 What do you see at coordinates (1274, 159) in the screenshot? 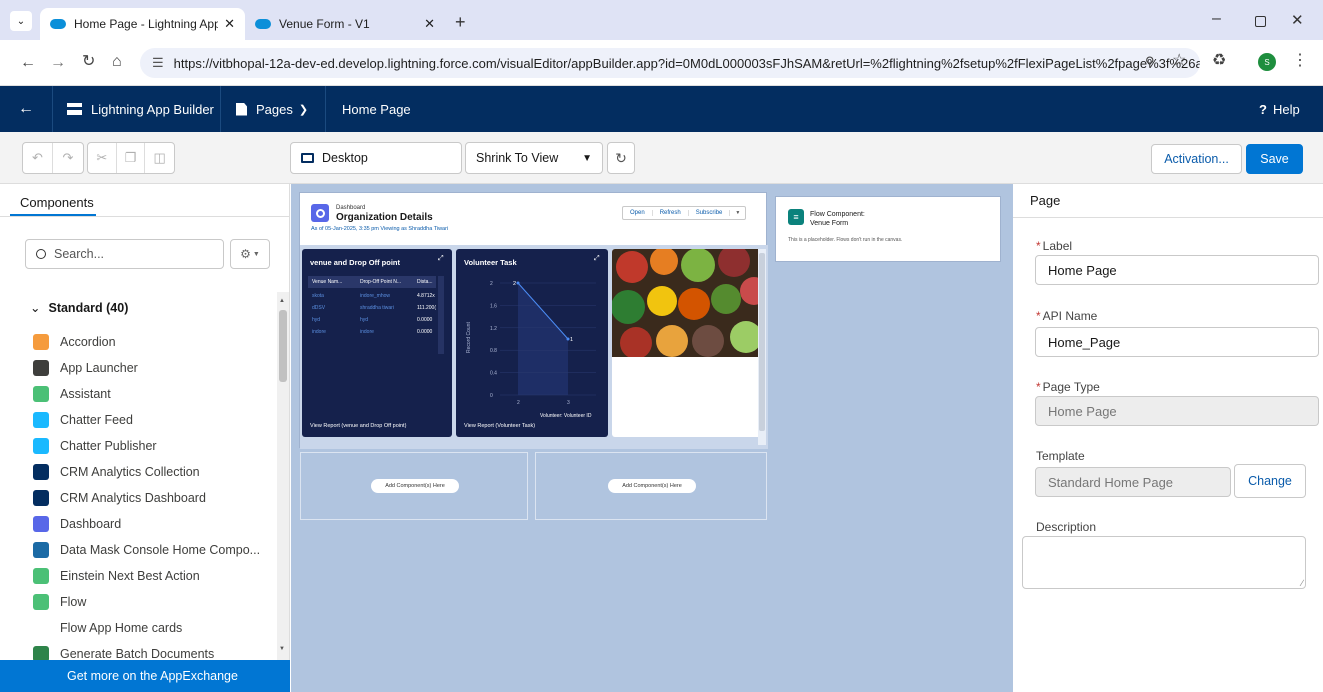
I see `save-button: Save` at bounding box center [1274, 159].